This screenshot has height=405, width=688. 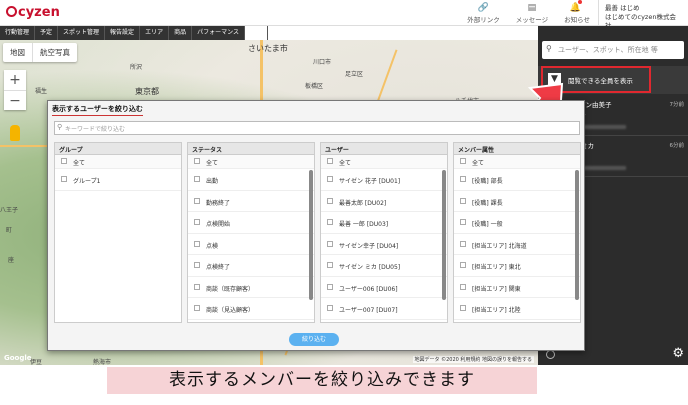 I want to click on apply-filter-button: 絞り込む, so click(x=314, y=339).